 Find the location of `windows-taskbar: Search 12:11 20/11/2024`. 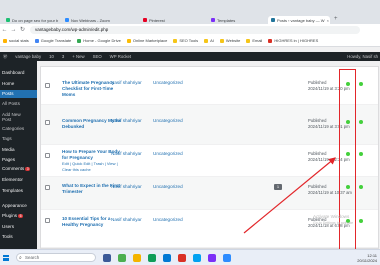

windows-taskbar: Search 12:11 20/11/2024 is located at coordinates (190, 257).